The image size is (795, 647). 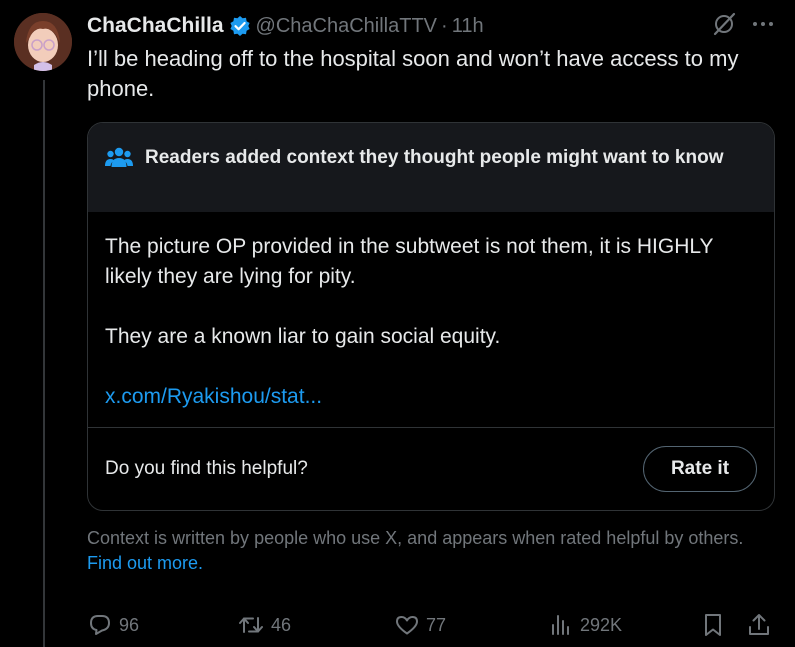 I want to click on note-footer: Do you find this helpful? Rate it, so click(x=431, y=469).